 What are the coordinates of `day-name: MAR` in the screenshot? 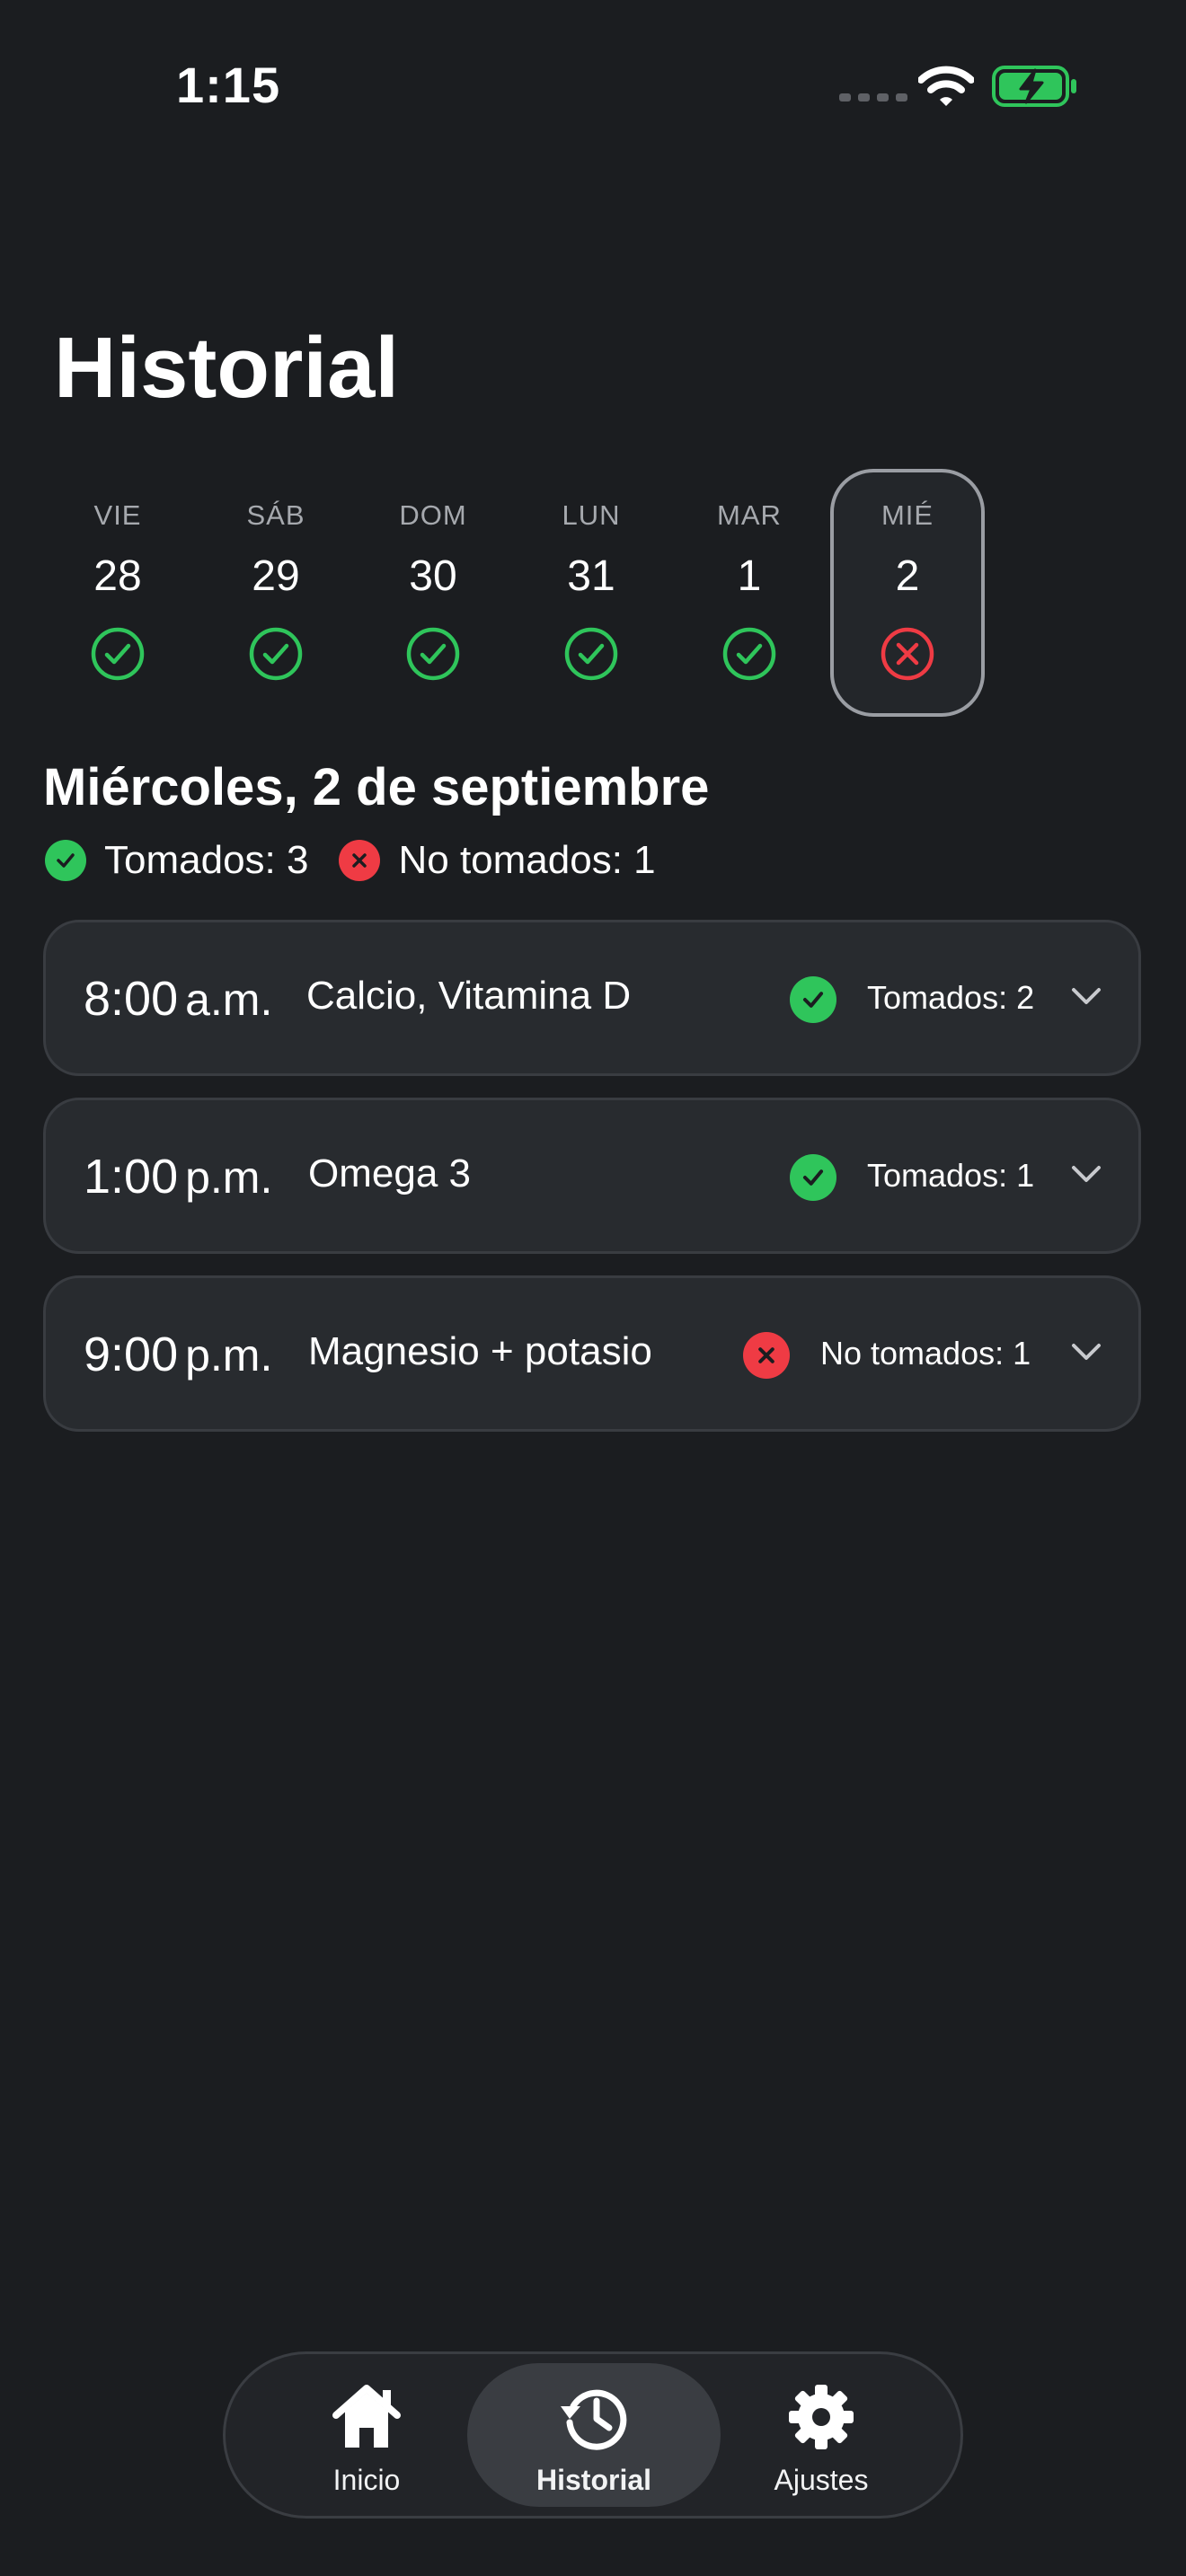 It's located at (749, 515).